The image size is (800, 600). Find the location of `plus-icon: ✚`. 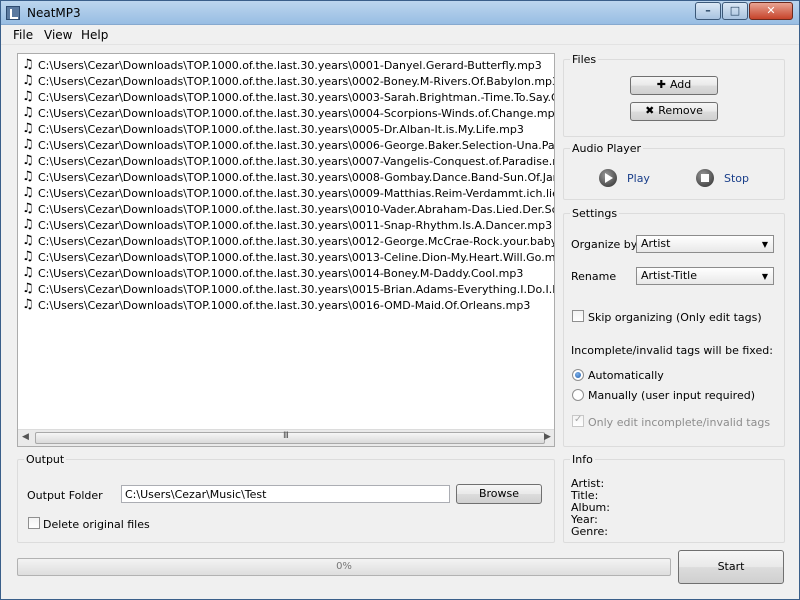

plus-icon: ✚ is located at coordinates (661, 84).